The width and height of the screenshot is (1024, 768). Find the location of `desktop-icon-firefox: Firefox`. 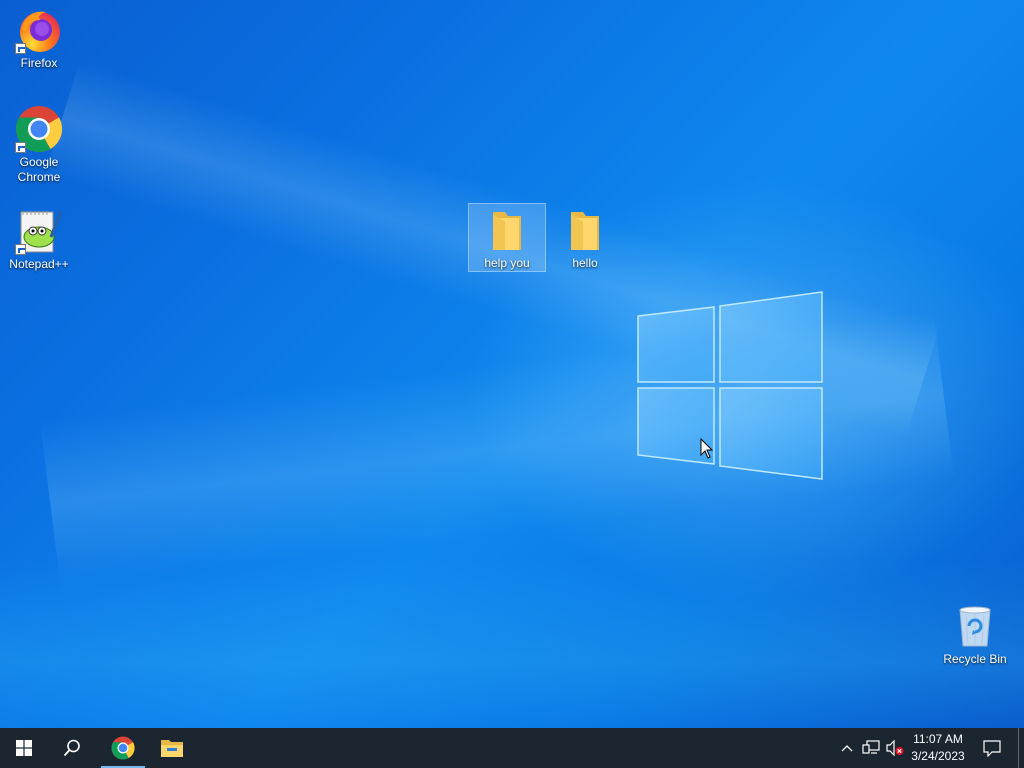

desktop-icon-firefox: Firefox is located at coordinates (39, 37).